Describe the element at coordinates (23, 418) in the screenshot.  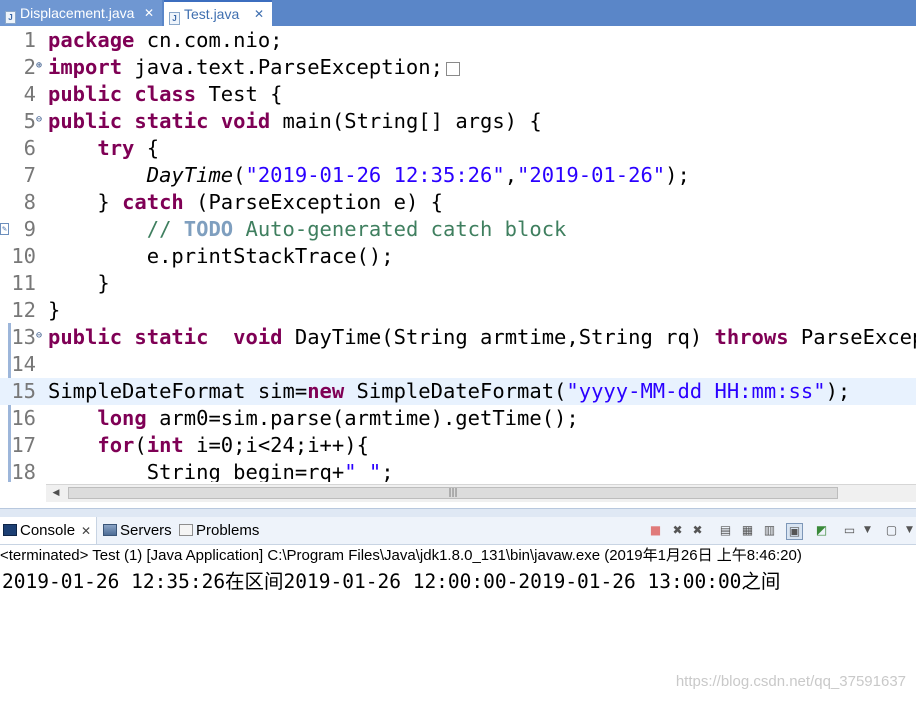
I see `line-number: 16` at that location.